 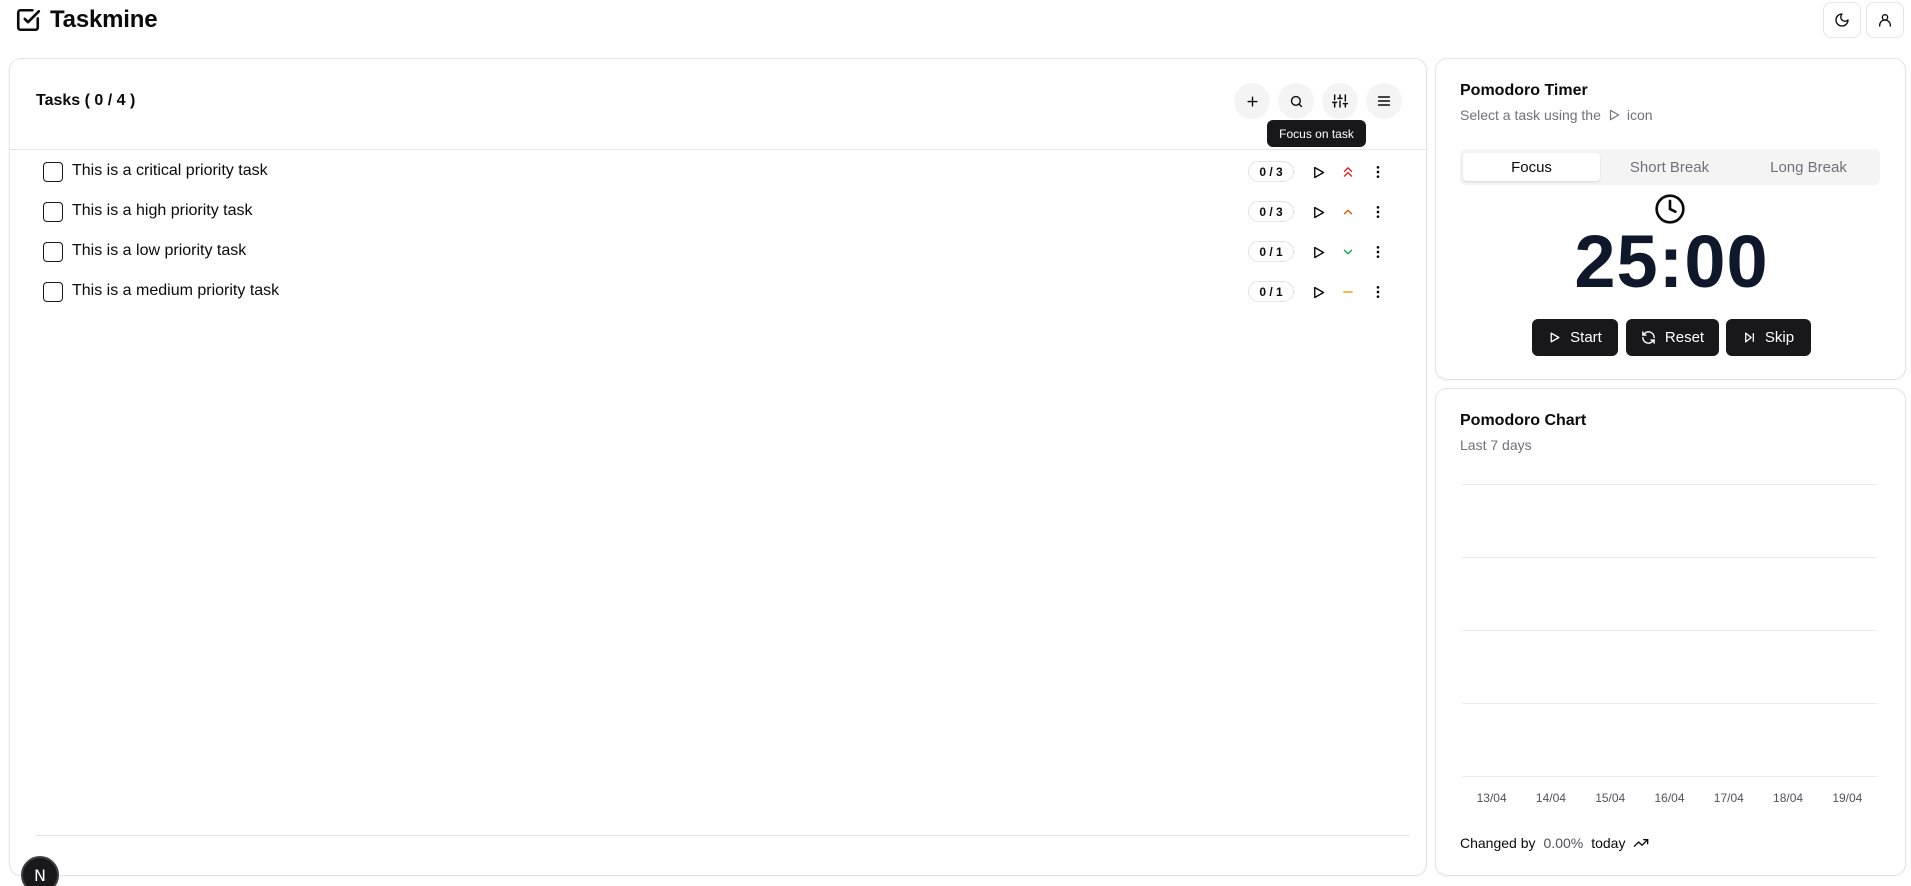 What do you see at coordinates (1847, 798) in the screenshot?
I see `chart-x-tick-label: 19/04` at bounding box center [1847, 798].